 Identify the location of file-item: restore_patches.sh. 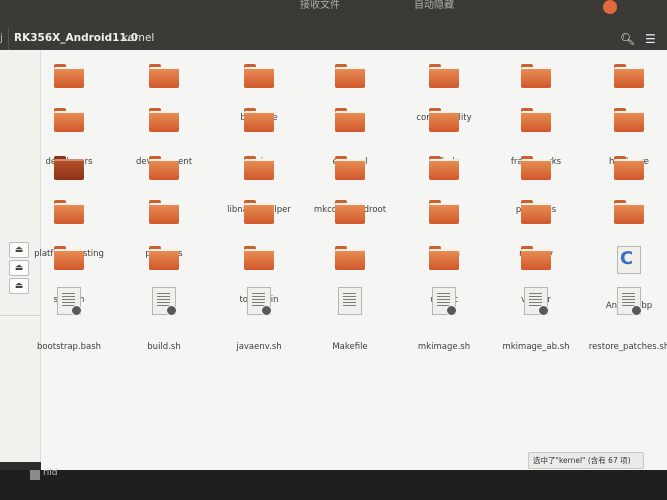
(623, 320).